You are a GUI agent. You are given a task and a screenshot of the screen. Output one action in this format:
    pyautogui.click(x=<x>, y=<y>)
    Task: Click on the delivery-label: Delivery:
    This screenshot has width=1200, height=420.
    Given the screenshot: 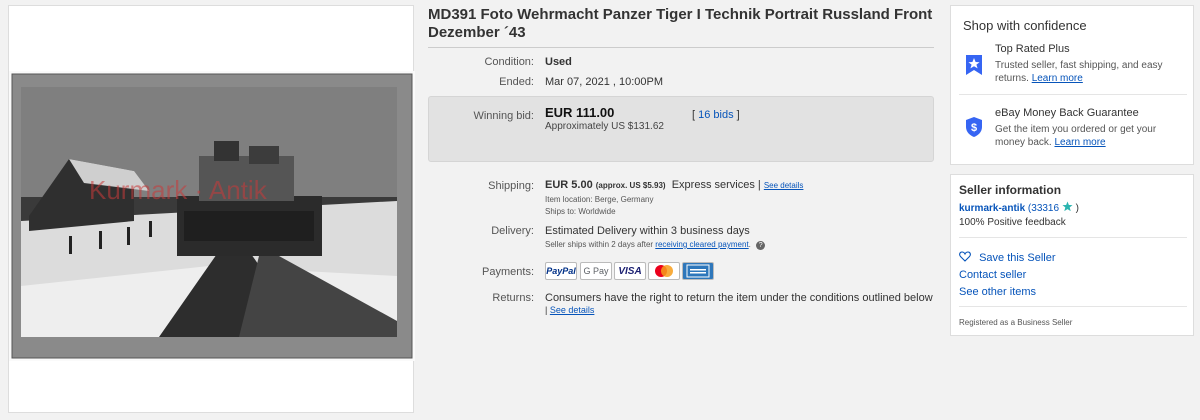 What is the action you would take?
    pyautogui.click(x=512, y=231)
    